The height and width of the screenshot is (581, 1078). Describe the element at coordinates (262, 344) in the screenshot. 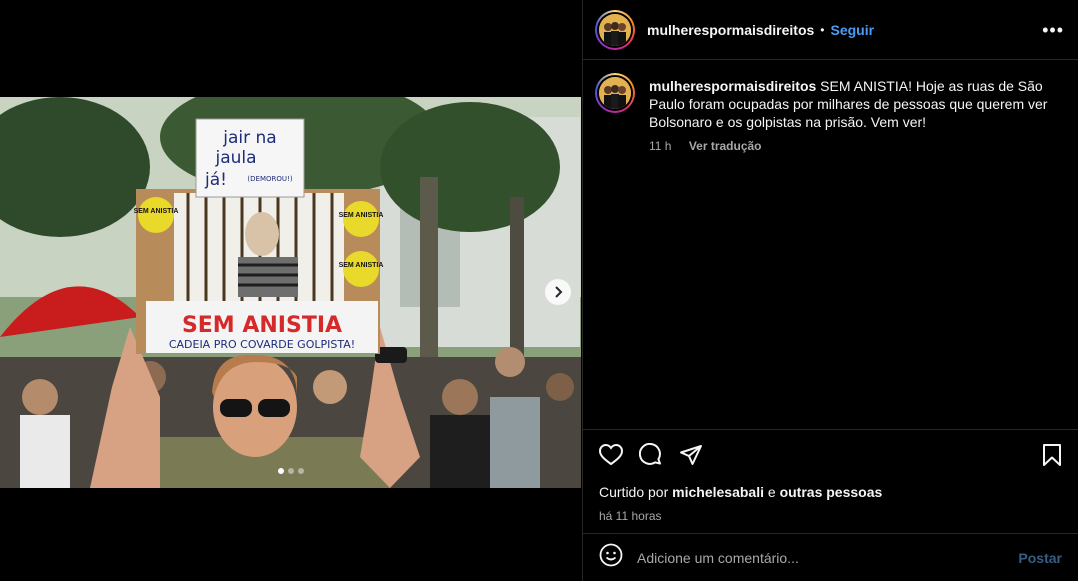

I see `sign-sub-text: CADEIA PRO COVARDE GOLPISTA!` at that location.